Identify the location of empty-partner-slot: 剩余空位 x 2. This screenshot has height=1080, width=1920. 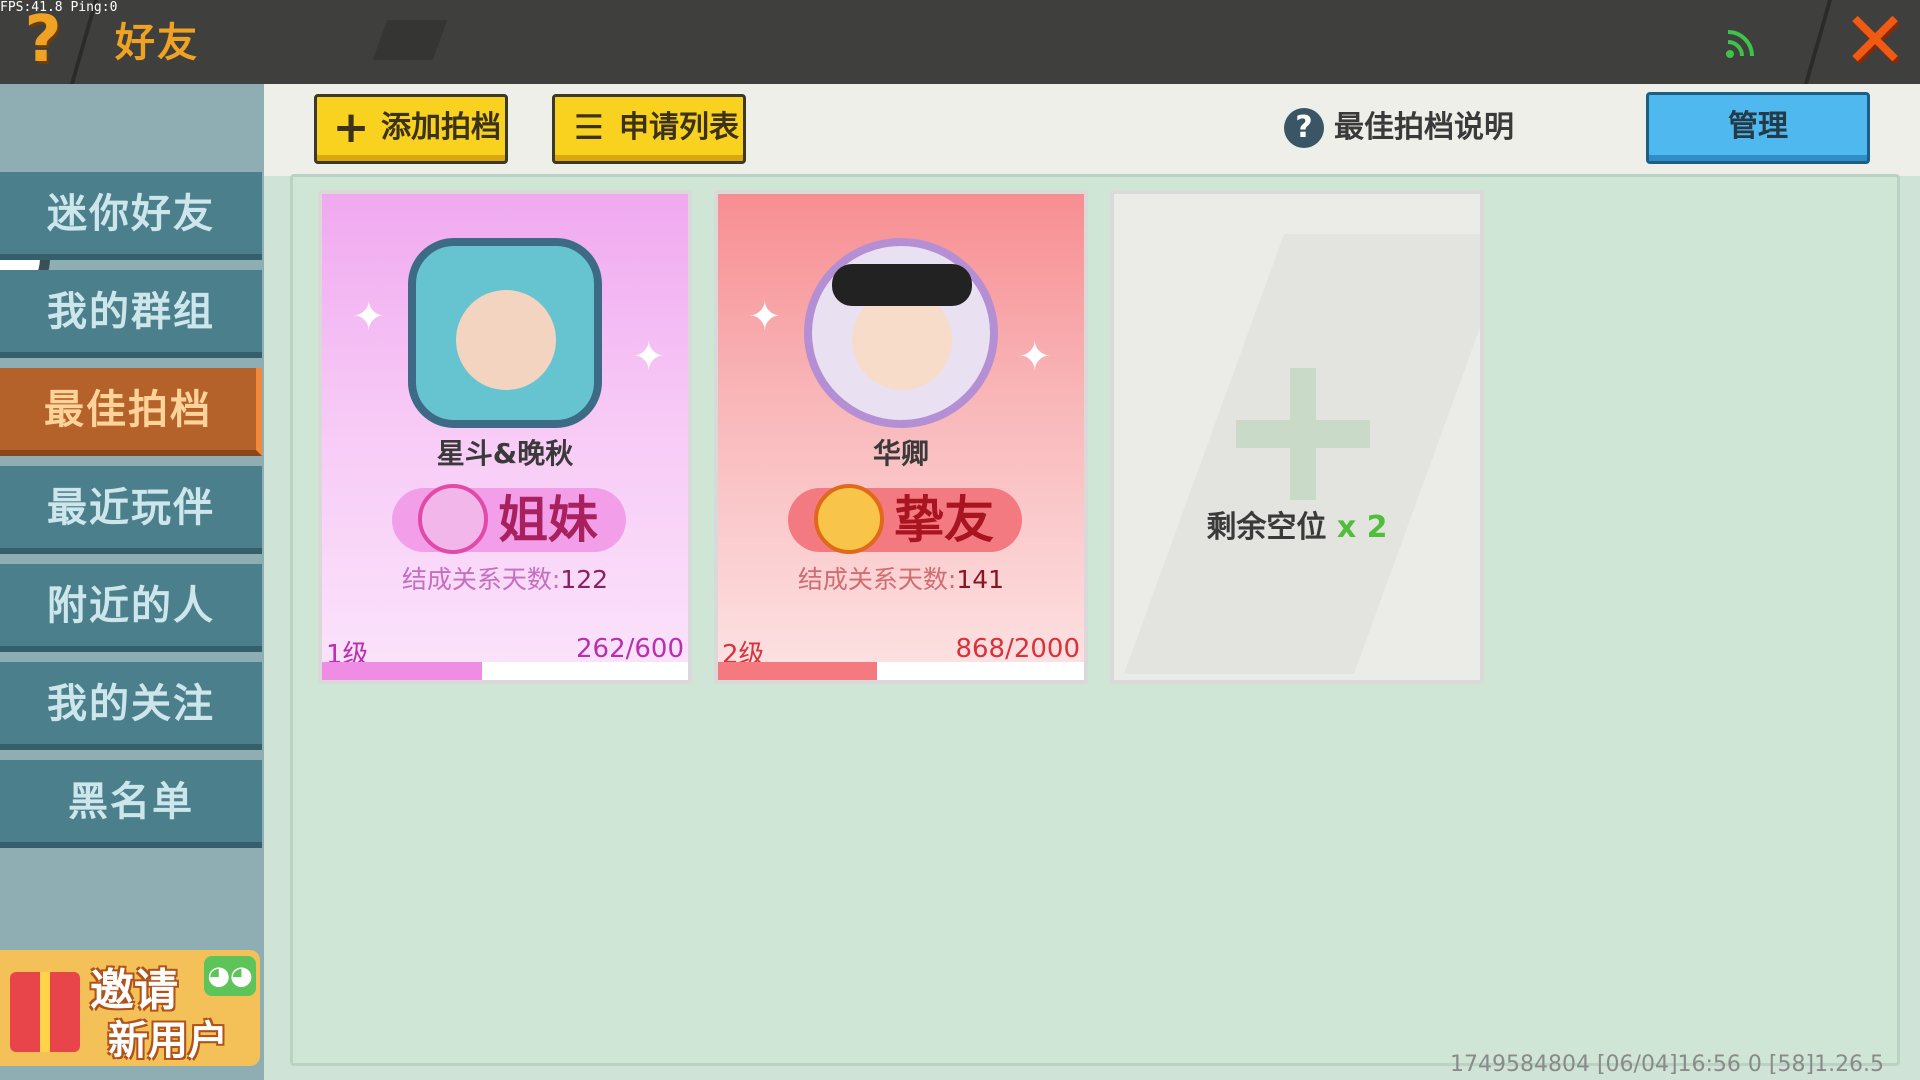
(1297, 437).